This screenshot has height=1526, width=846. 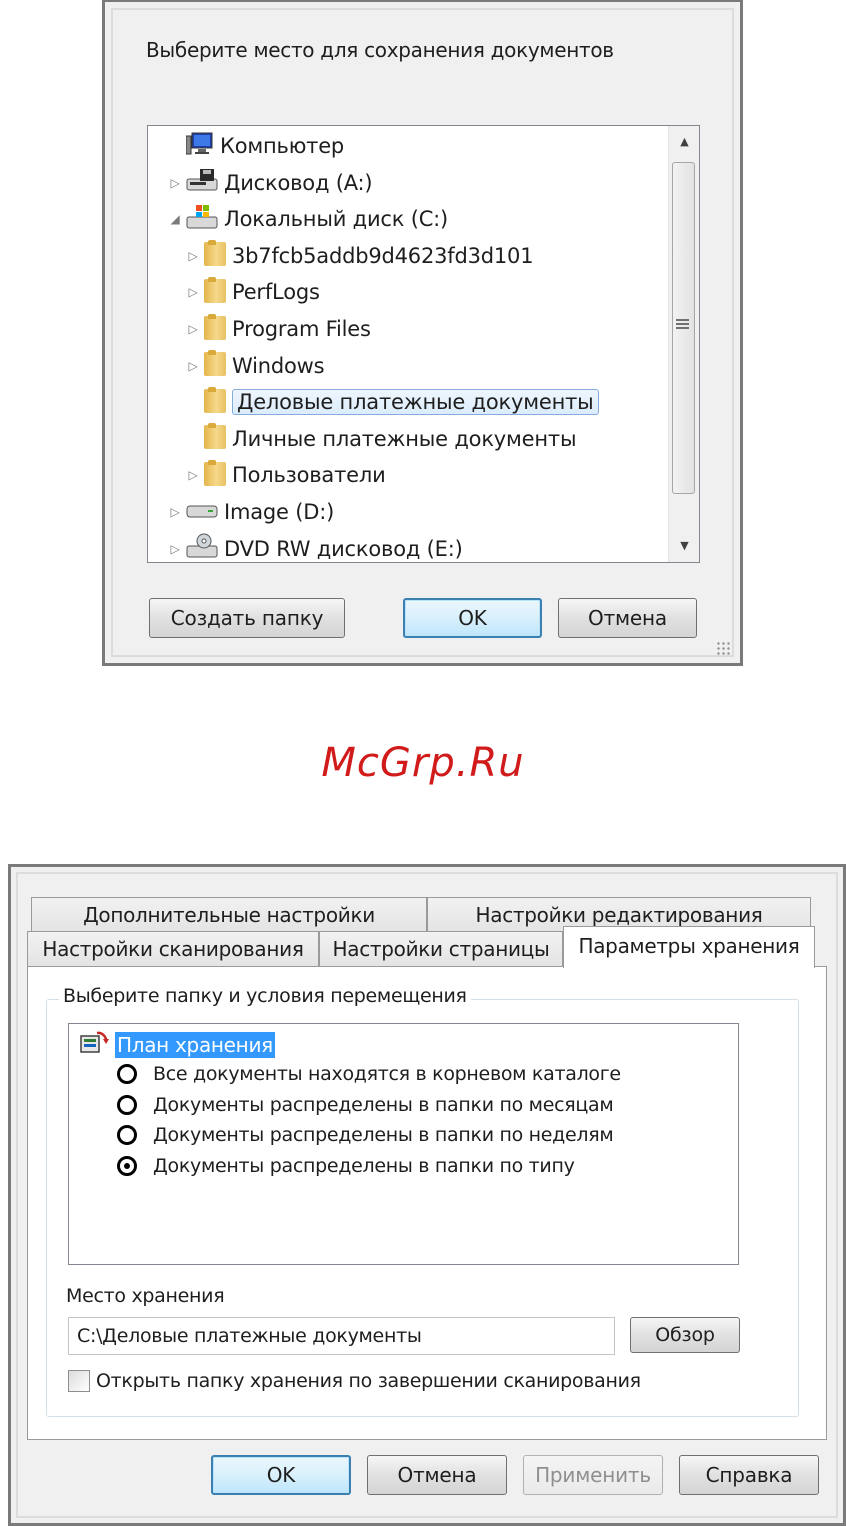 I want to click on tree-item-label: PerfLogs, so click(x=276, y=292).